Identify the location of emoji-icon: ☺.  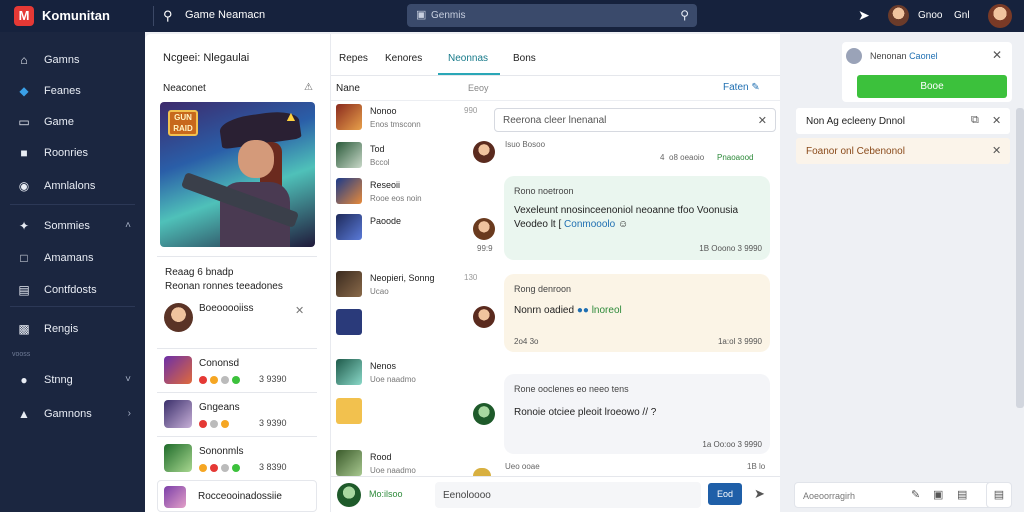
(623, 224).